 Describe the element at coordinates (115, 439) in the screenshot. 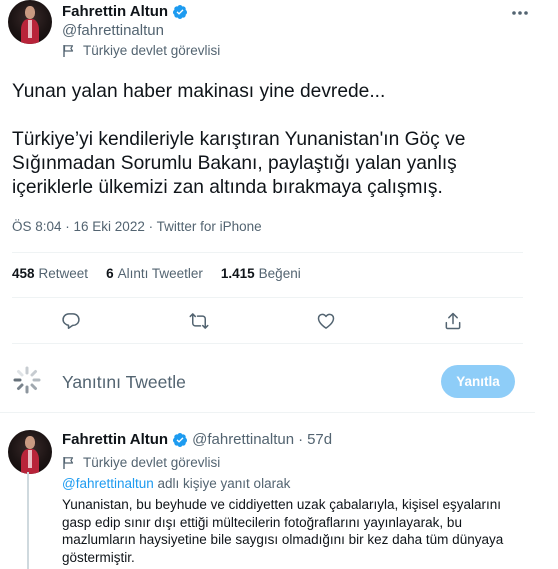

I see `reply-author-name: Fahrettin Altun` at that location.